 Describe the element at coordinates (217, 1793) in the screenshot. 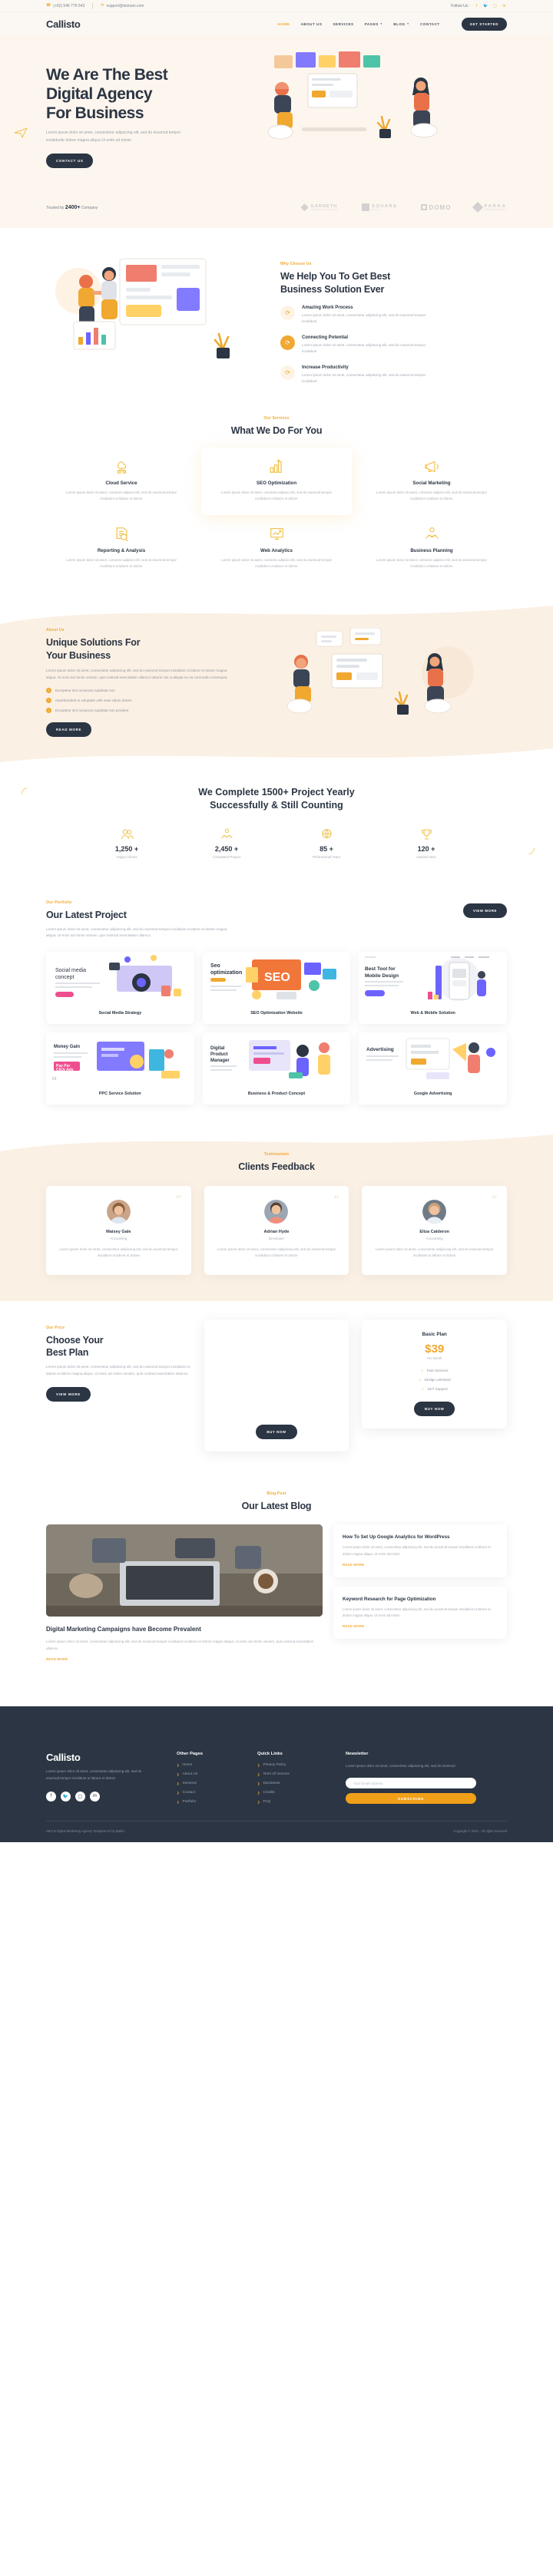

I see `footer-link-contact: ❯ Contact` at that location.